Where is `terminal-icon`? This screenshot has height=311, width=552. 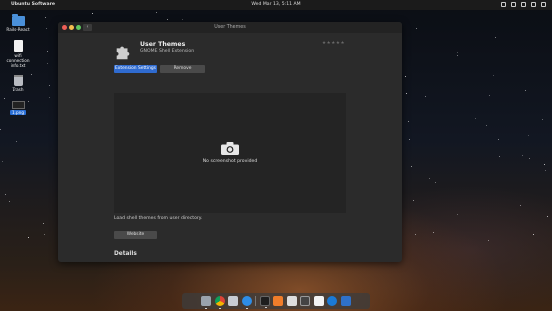
terminal-icon is located at coordinates (264, 302).